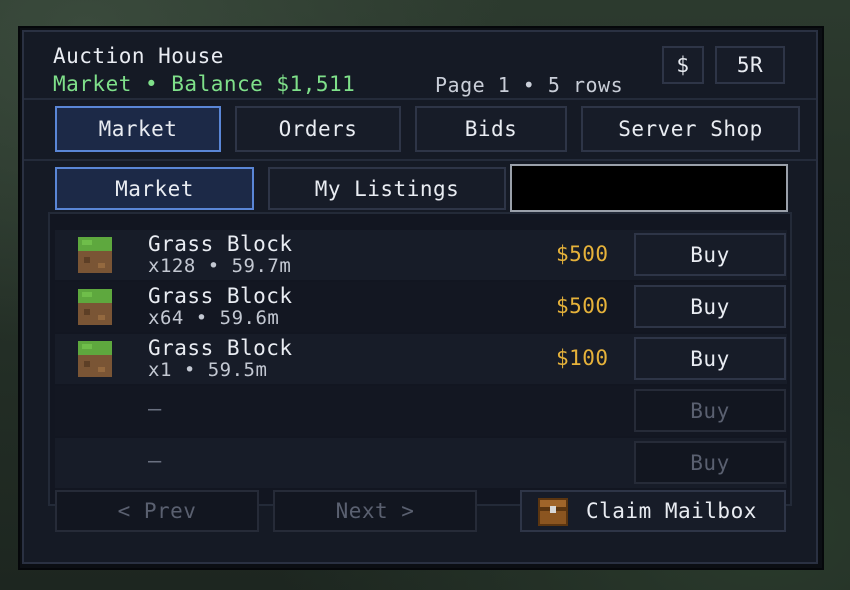 This screenshot has height=590, width=850. Describe the element at coordinates (750, 65) in the screenshot. I see `rows-toggle-button: 5R` at that location.